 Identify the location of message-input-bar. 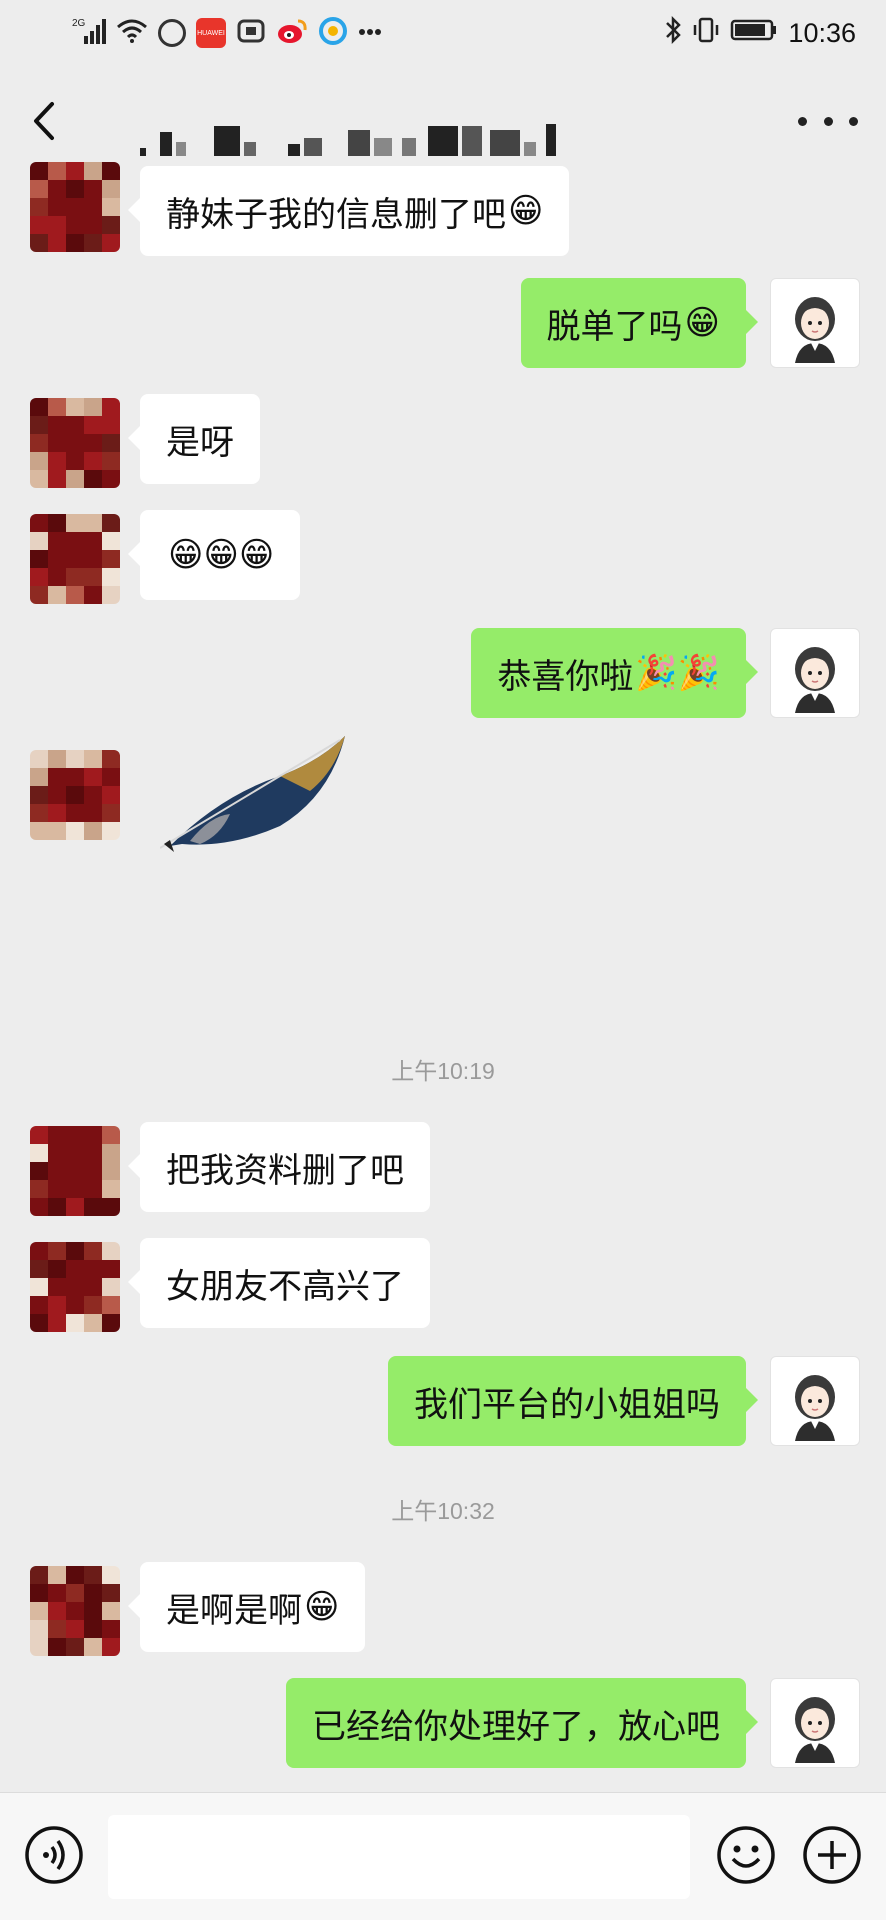
(443, 1856).